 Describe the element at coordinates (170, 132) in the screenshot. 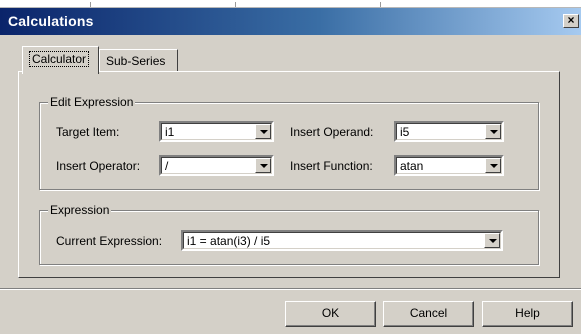

I see `target-item-value: i1` at that location.